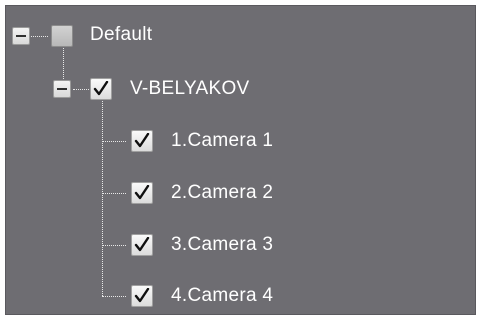  Describe the element at coordinates (62, 36) in the screenshot. I see `default-checkbox` at that location.